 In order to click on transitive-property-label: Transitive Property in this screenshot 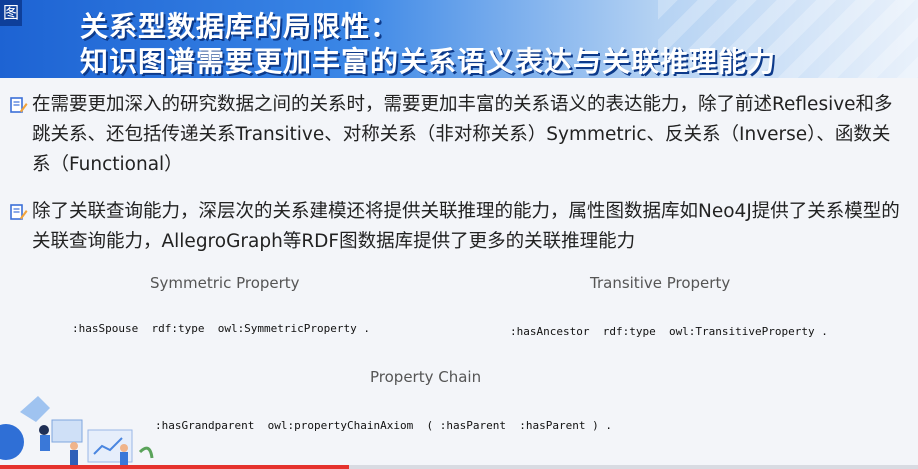, I will do `click(660, 283)`.